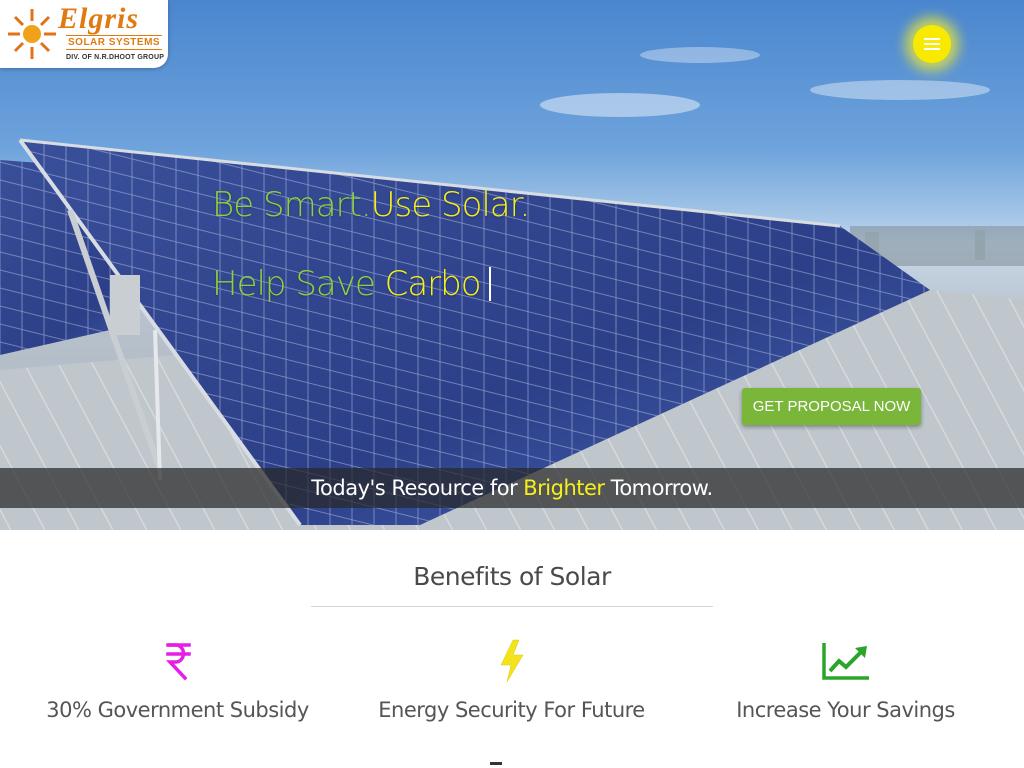 The height and width of the screenshot is (768, 1024). What do you see at coordinates (99, 18) in the screenshot?
I see `logo-brand-text: Elgris` at bounding box center [99, 18].